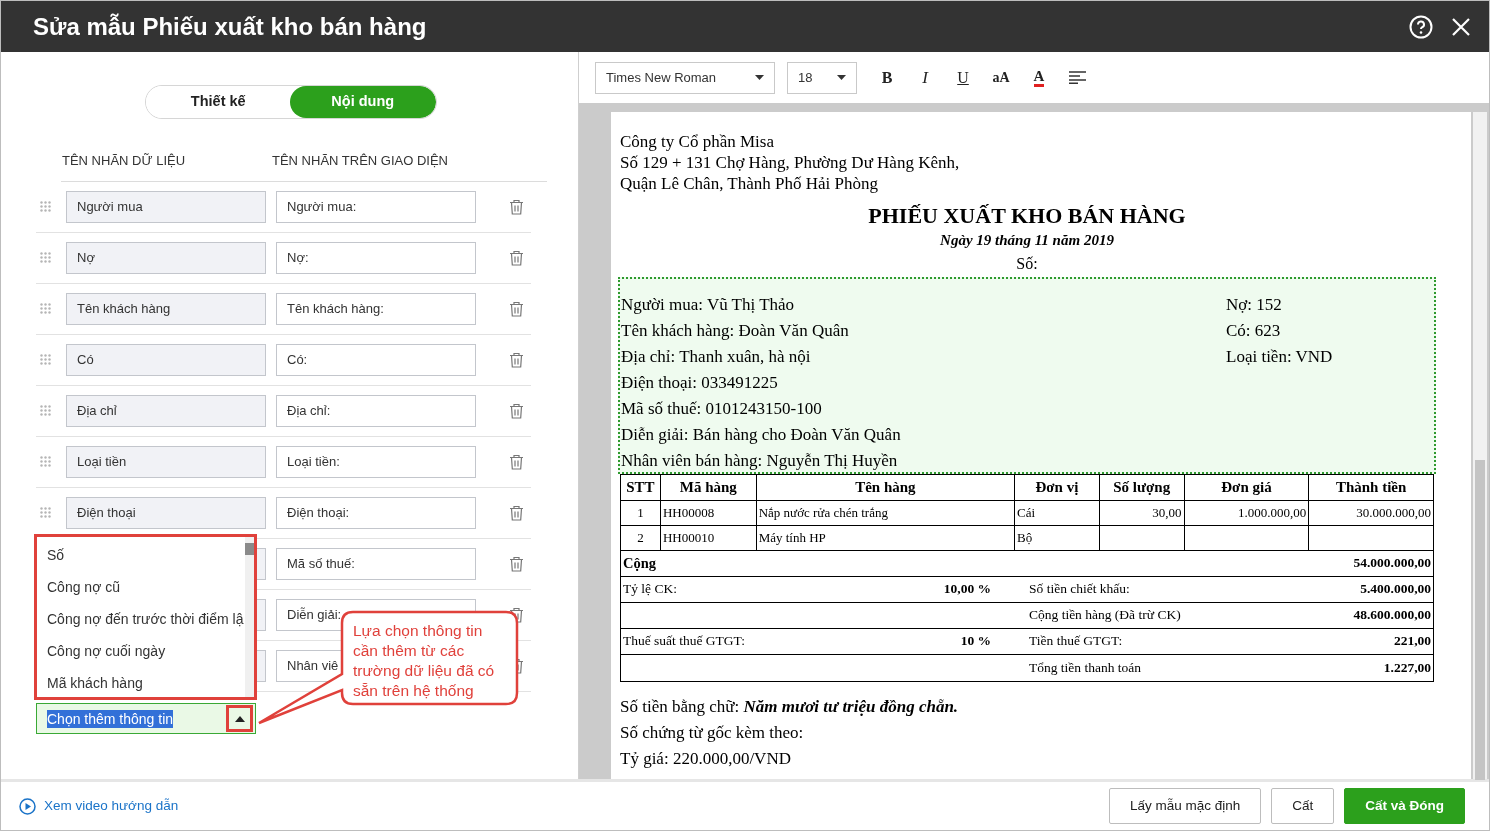 This screenshot has width=1490, height=831. Describe the element at coordinates (230, 26) in the screenshot. I see `window-title: Sửa mẫu Phiếu xuất kho bán hàng` at that location.